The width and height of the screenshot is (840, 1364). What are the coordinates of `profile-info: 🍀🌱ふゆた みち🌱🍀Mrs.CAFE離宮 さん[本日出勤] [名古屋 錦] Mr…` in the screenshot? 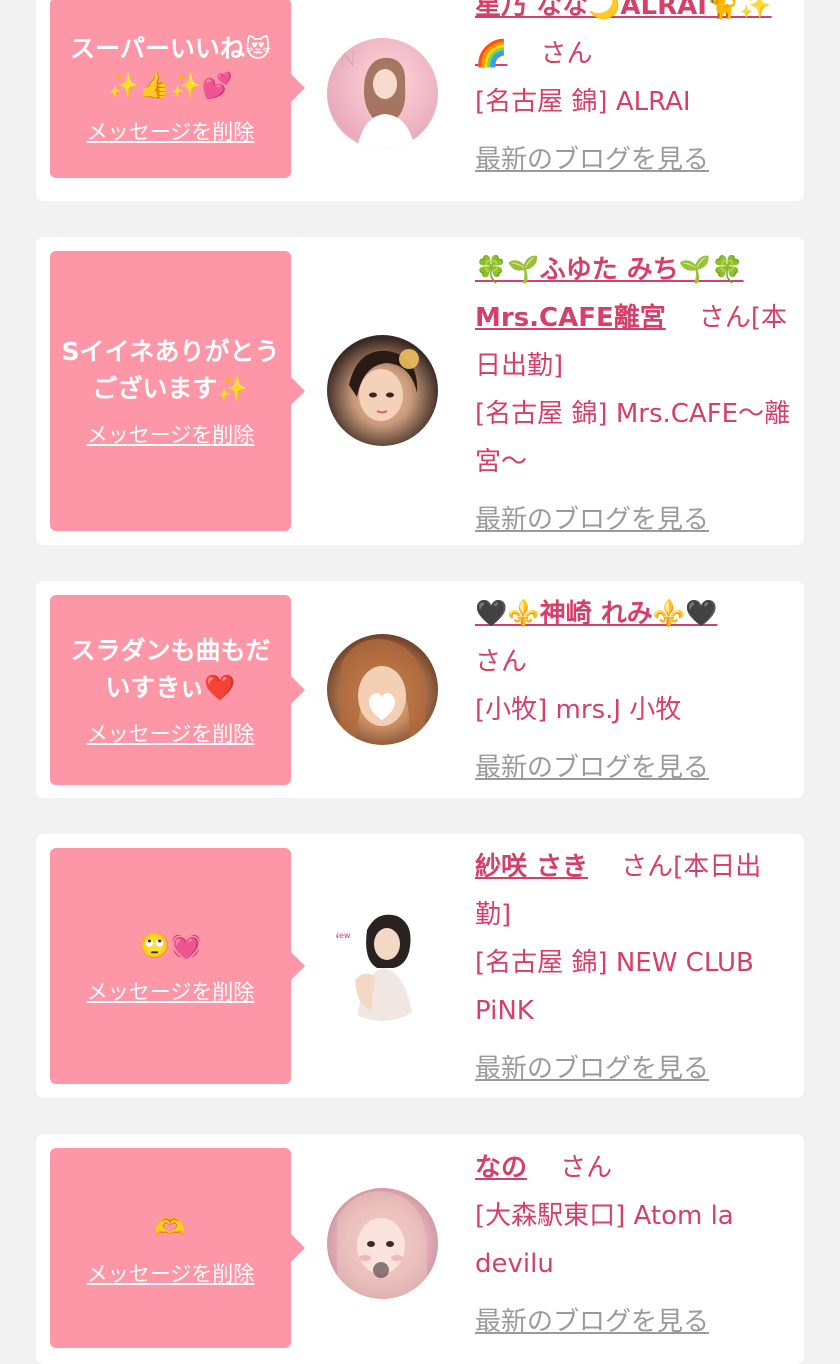 It's located at (635, 395).